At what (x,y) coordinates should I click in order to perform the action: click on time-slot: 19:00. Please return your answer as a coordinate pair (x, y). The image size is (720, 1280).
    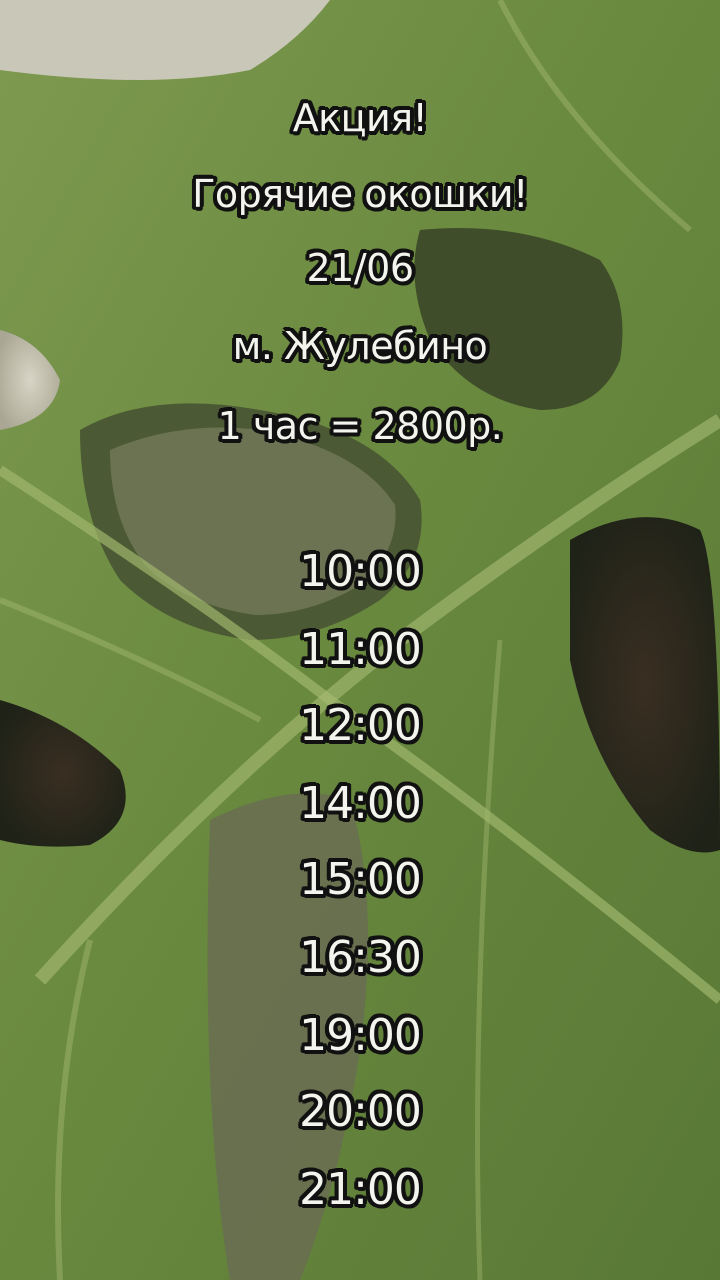
    Looking at the image, I should click on (360, 1035).